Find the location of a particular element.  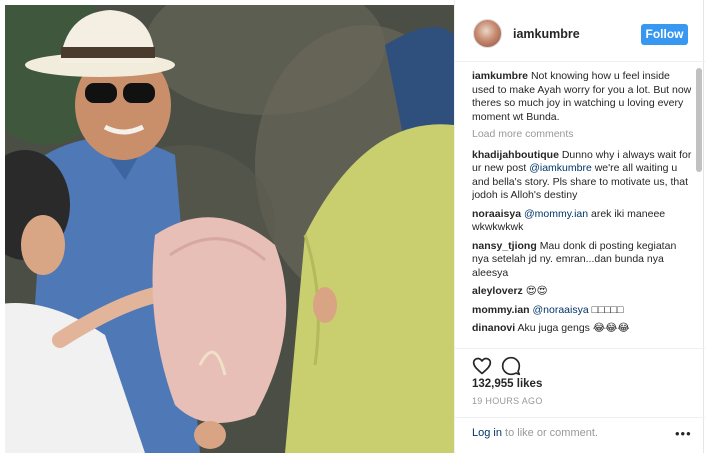

comment-item: dinanovi Aku juga gengs 😂😂😂 is located at coordinates (583, 329).